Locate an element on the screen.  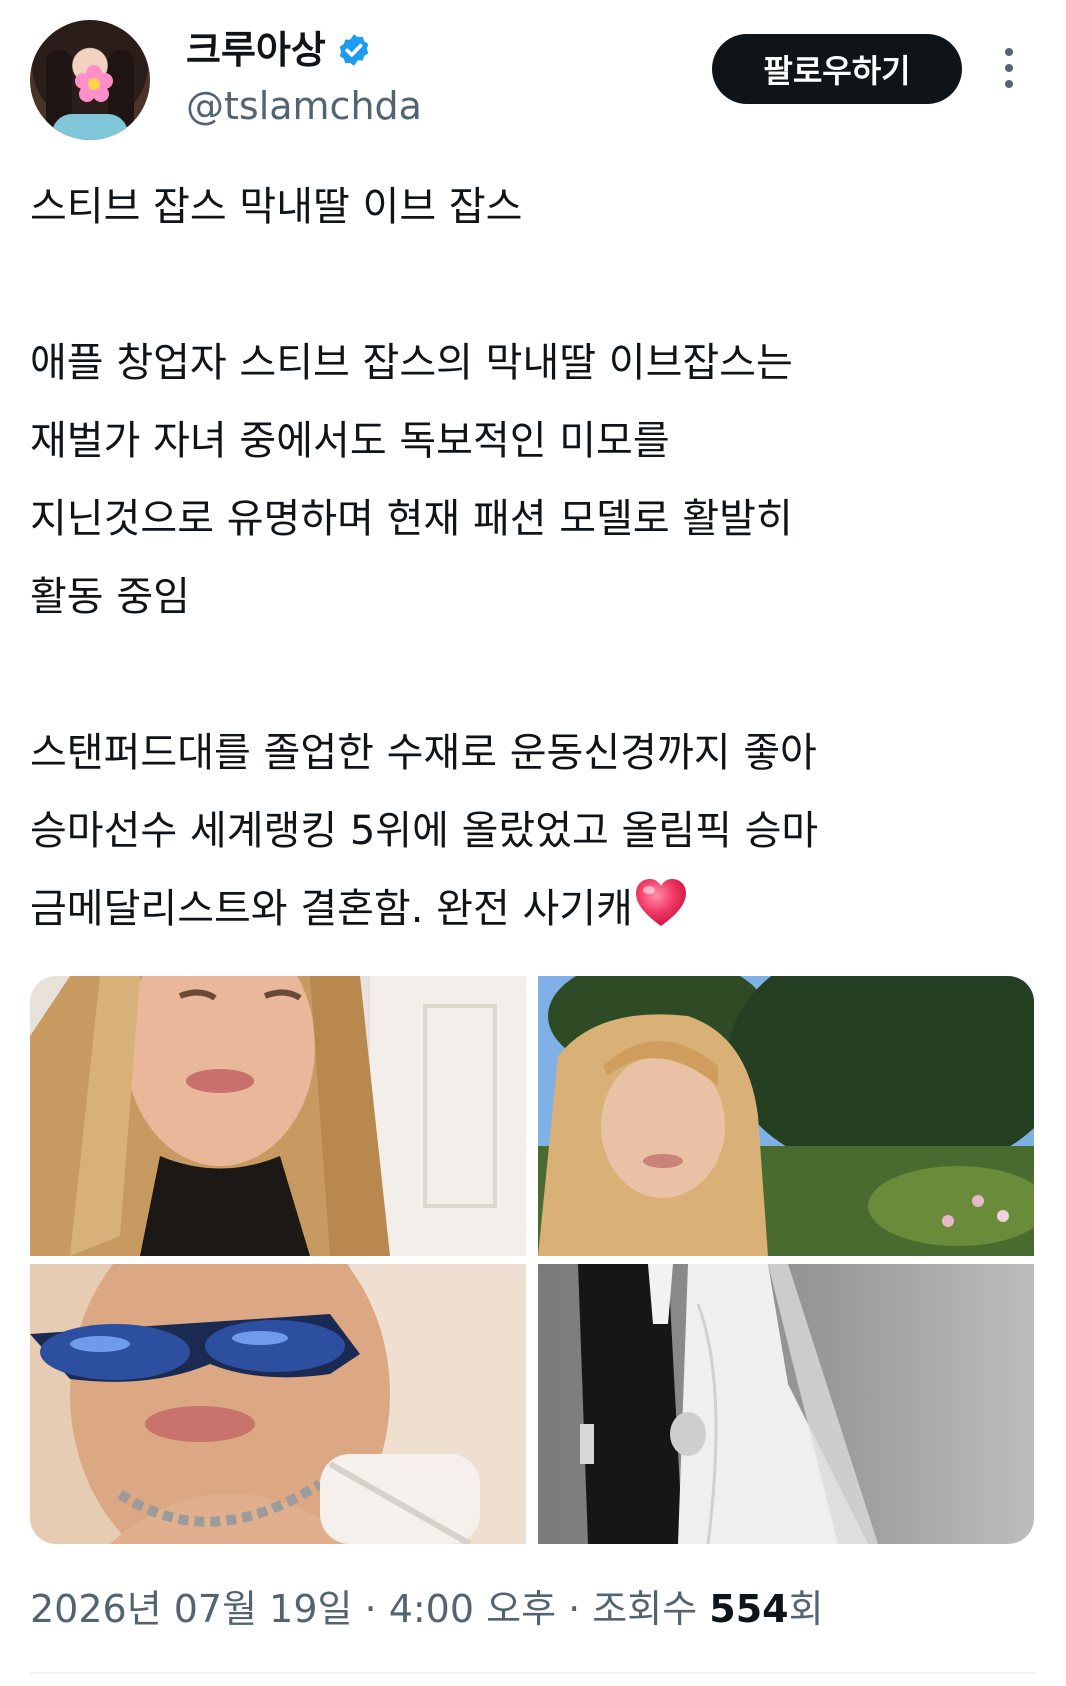
views-label: 조회수 is located at coordinates (651, 1609).